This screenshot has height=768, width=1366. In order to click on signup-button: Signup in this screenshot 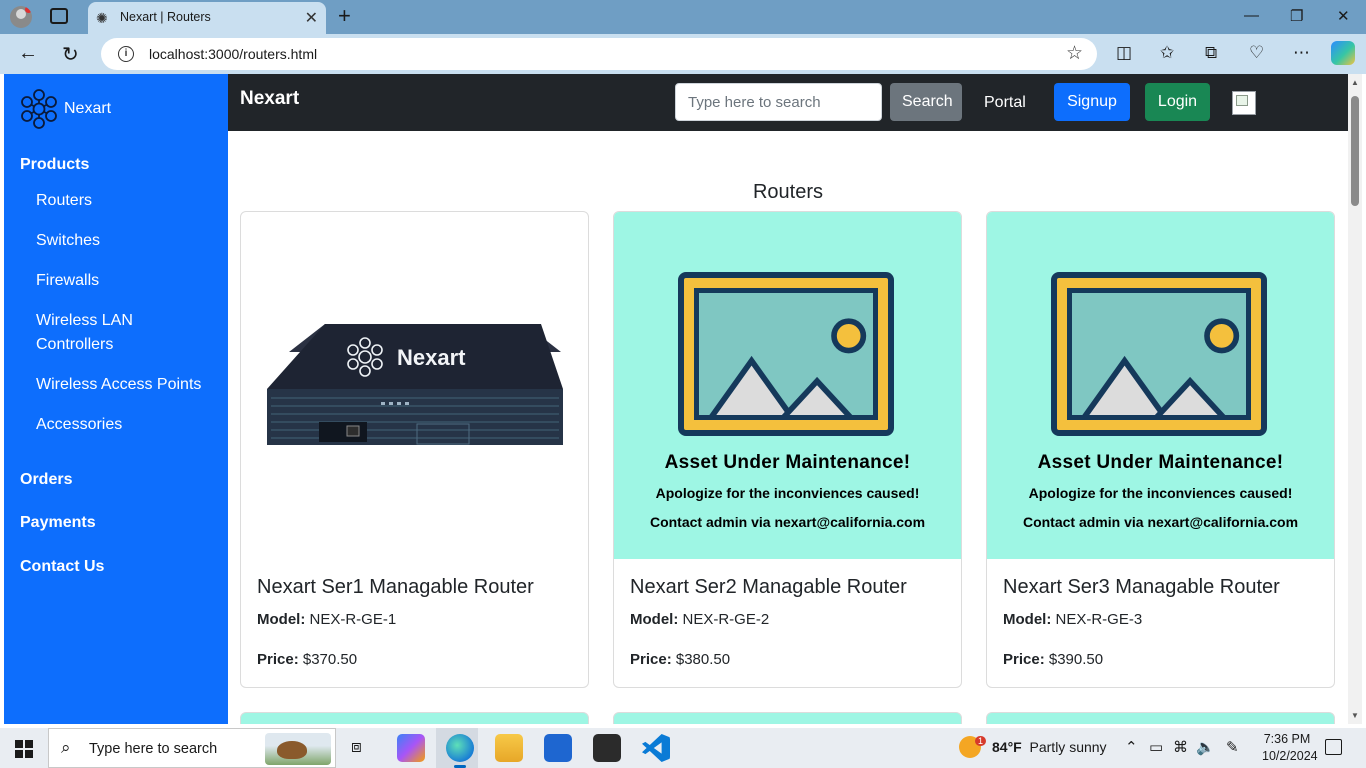, I will do `click(1092, 102)`.